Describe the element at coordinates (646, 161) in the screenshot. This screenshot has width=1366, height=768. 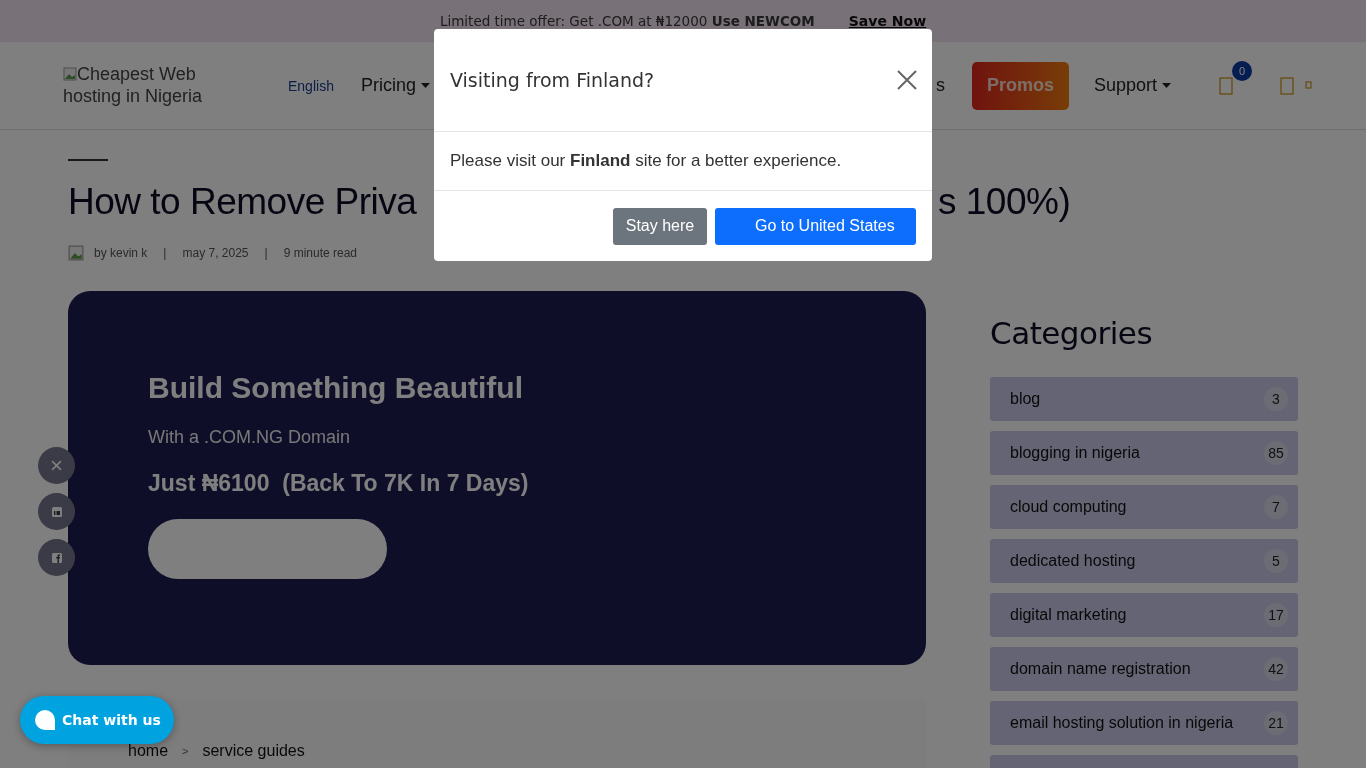
I see `dialog-message: Please visit our Finland site for a better experience.` at that location.